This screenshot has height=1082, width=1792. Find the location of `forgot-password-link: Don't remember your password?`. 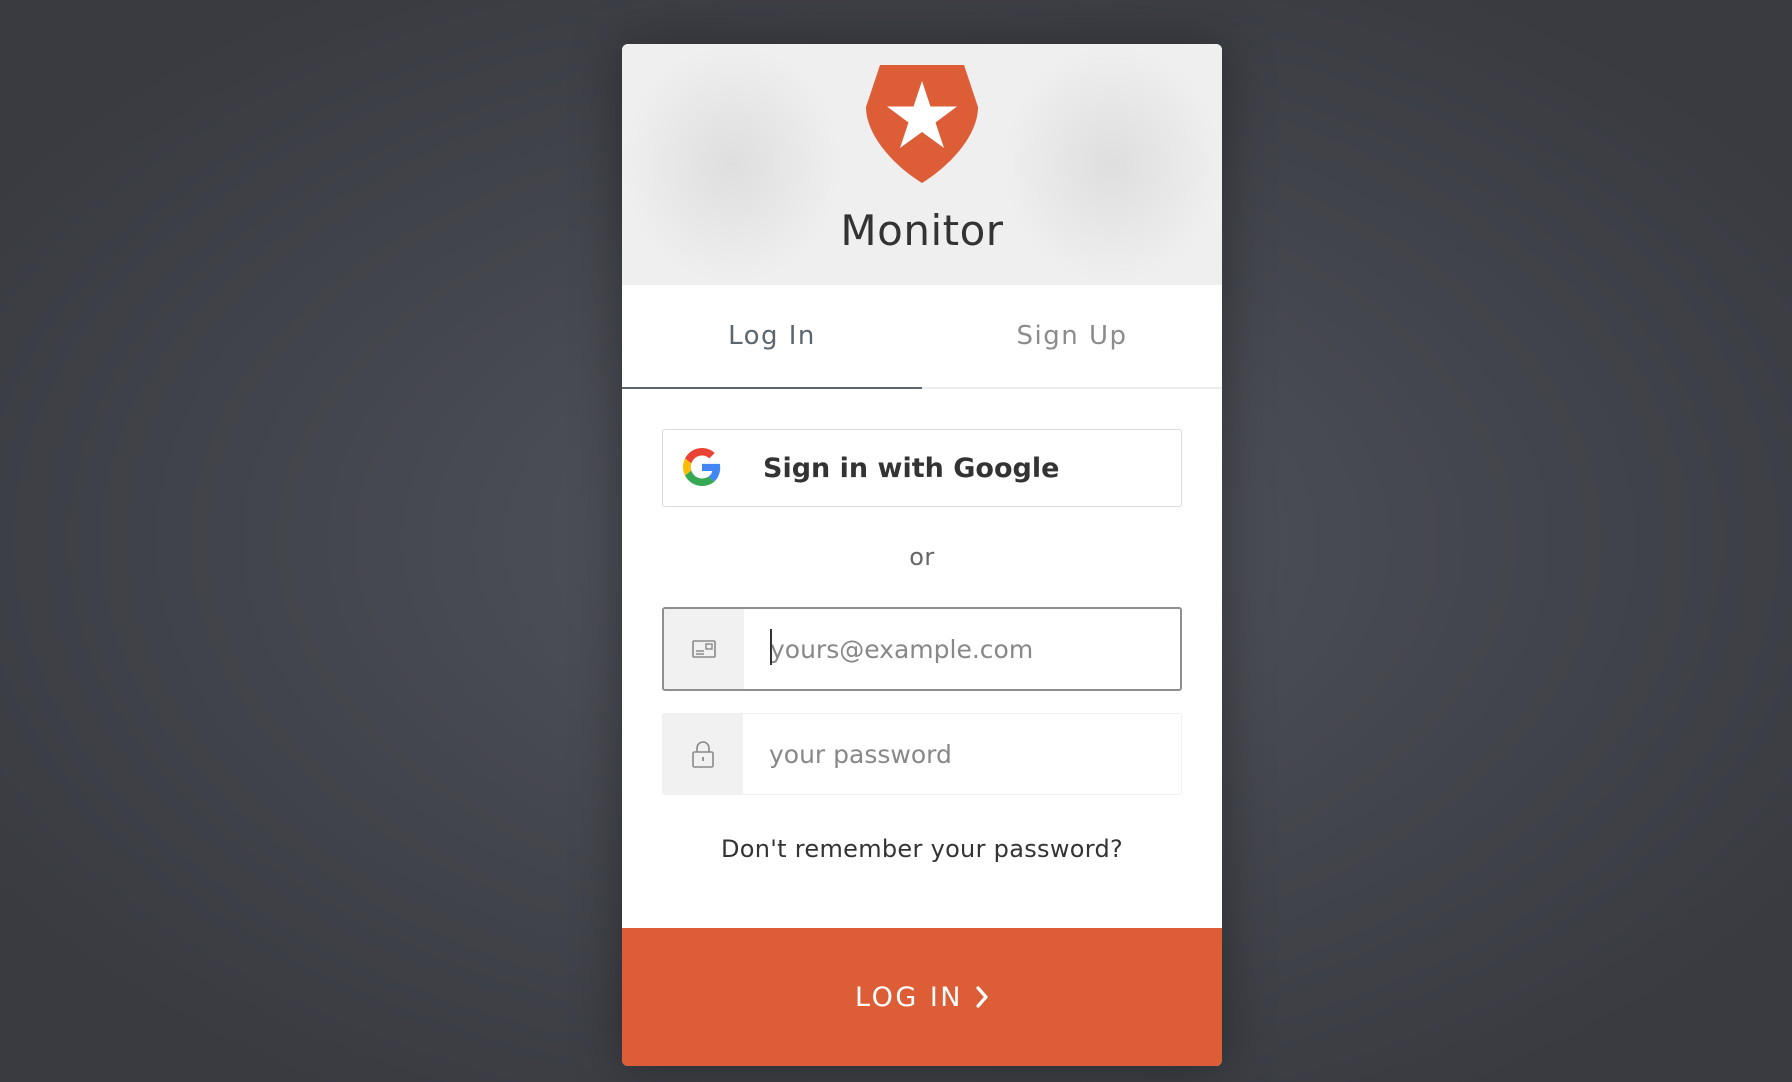

forgot-password-link: Don't remember your password? is located at coordinates (922, 849).